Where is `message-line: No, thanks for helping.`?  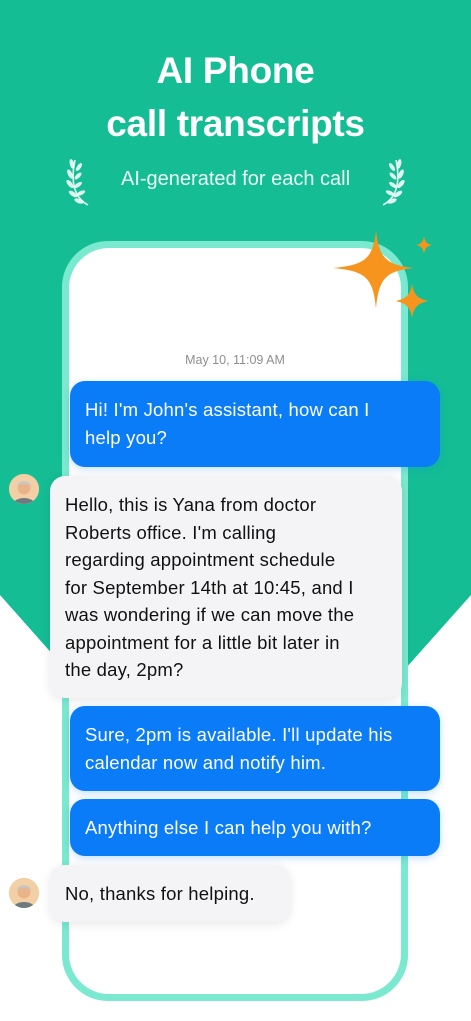
message-line: No, thanks for helping. is located at coordinates (160, 893).